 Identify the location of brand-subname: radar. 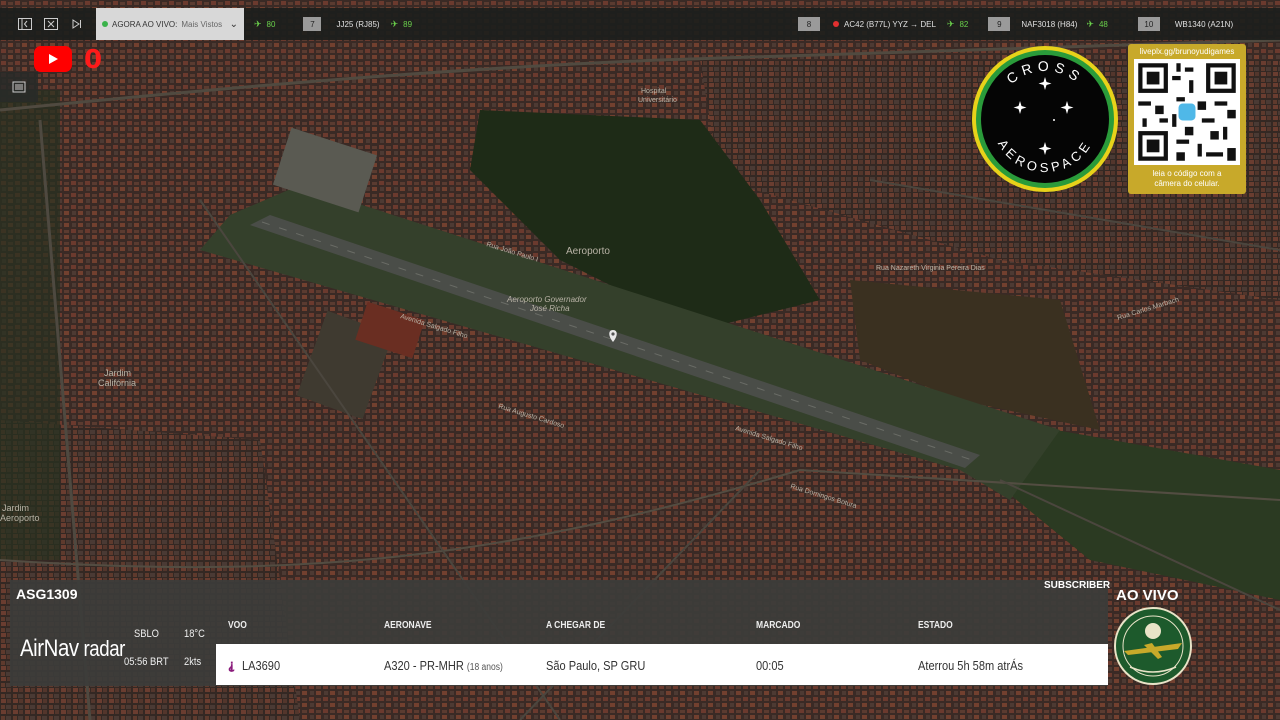
(104, 648).